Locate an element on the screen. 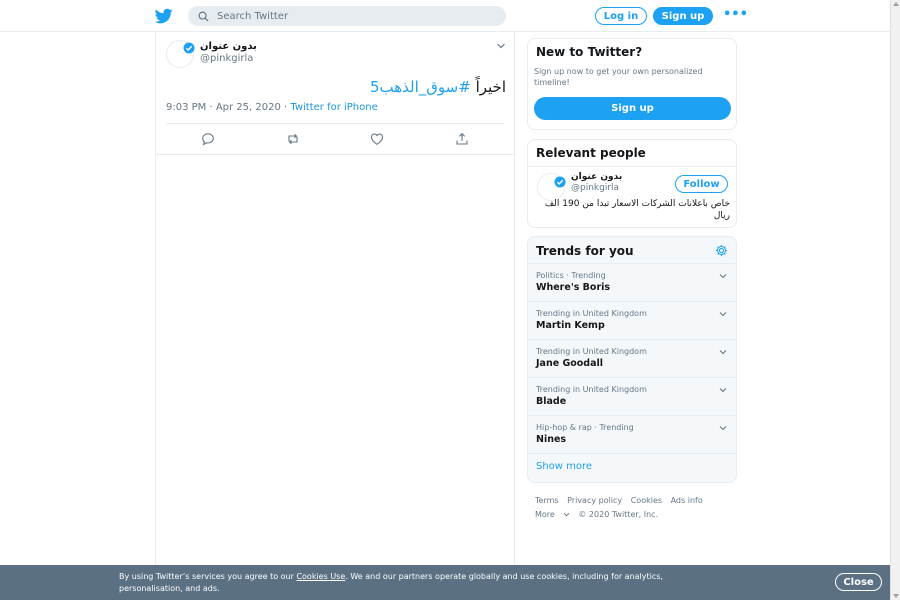 This screenshot has height=600, width=900. trend-name: Where's Boris is located at coordinates (573, 287).